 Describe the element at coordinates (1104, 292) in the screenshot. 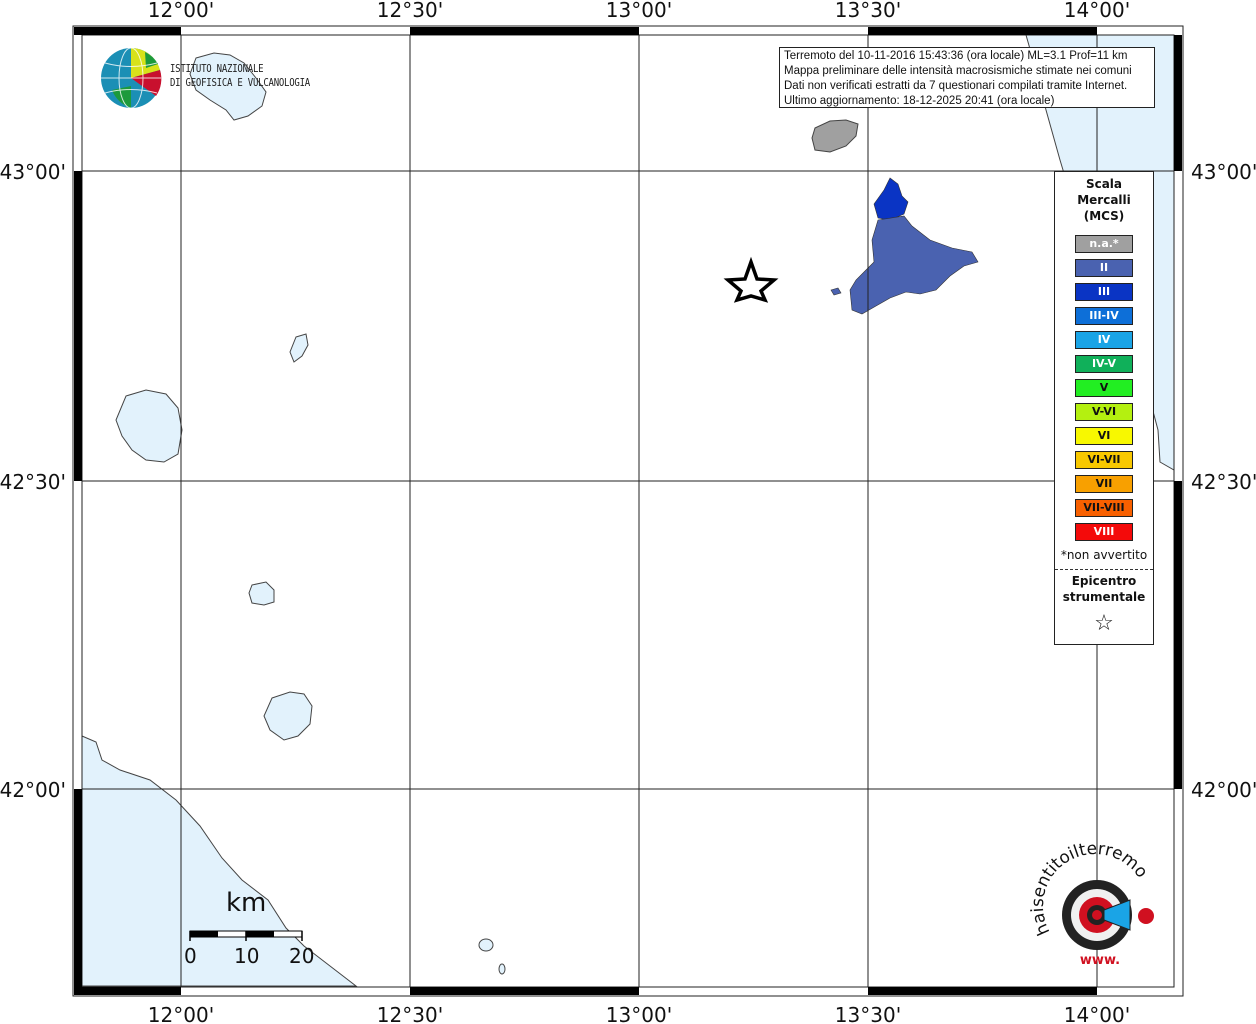

I see `legend-item: III` at that location.